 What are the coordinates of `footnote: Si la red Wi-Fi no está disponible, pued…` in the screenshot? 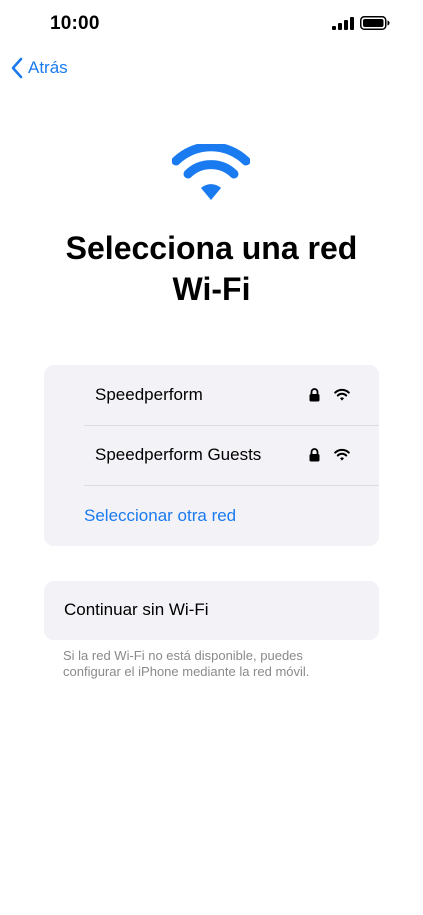 It's located at (186, 663).